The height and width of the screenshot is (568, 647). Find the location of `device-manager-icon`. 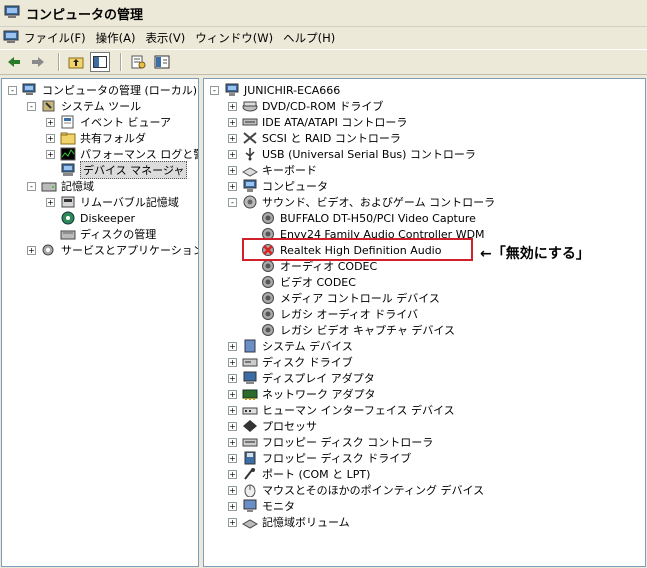

device-manager-icon is located at coordinates (68, 170).